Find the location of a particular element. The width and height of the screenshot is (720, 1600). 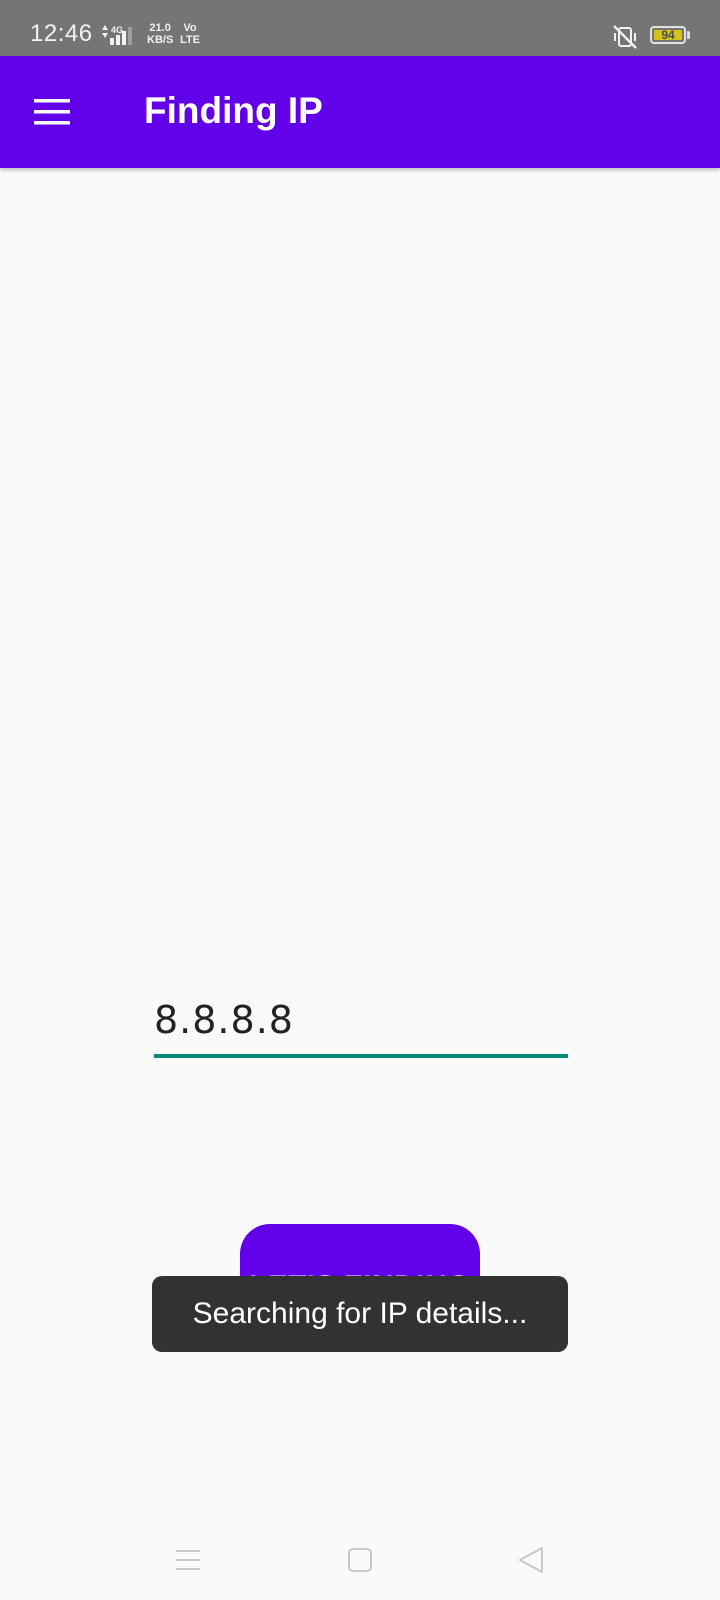

app-bar: Finding IP is located at coordinates (360, 112).